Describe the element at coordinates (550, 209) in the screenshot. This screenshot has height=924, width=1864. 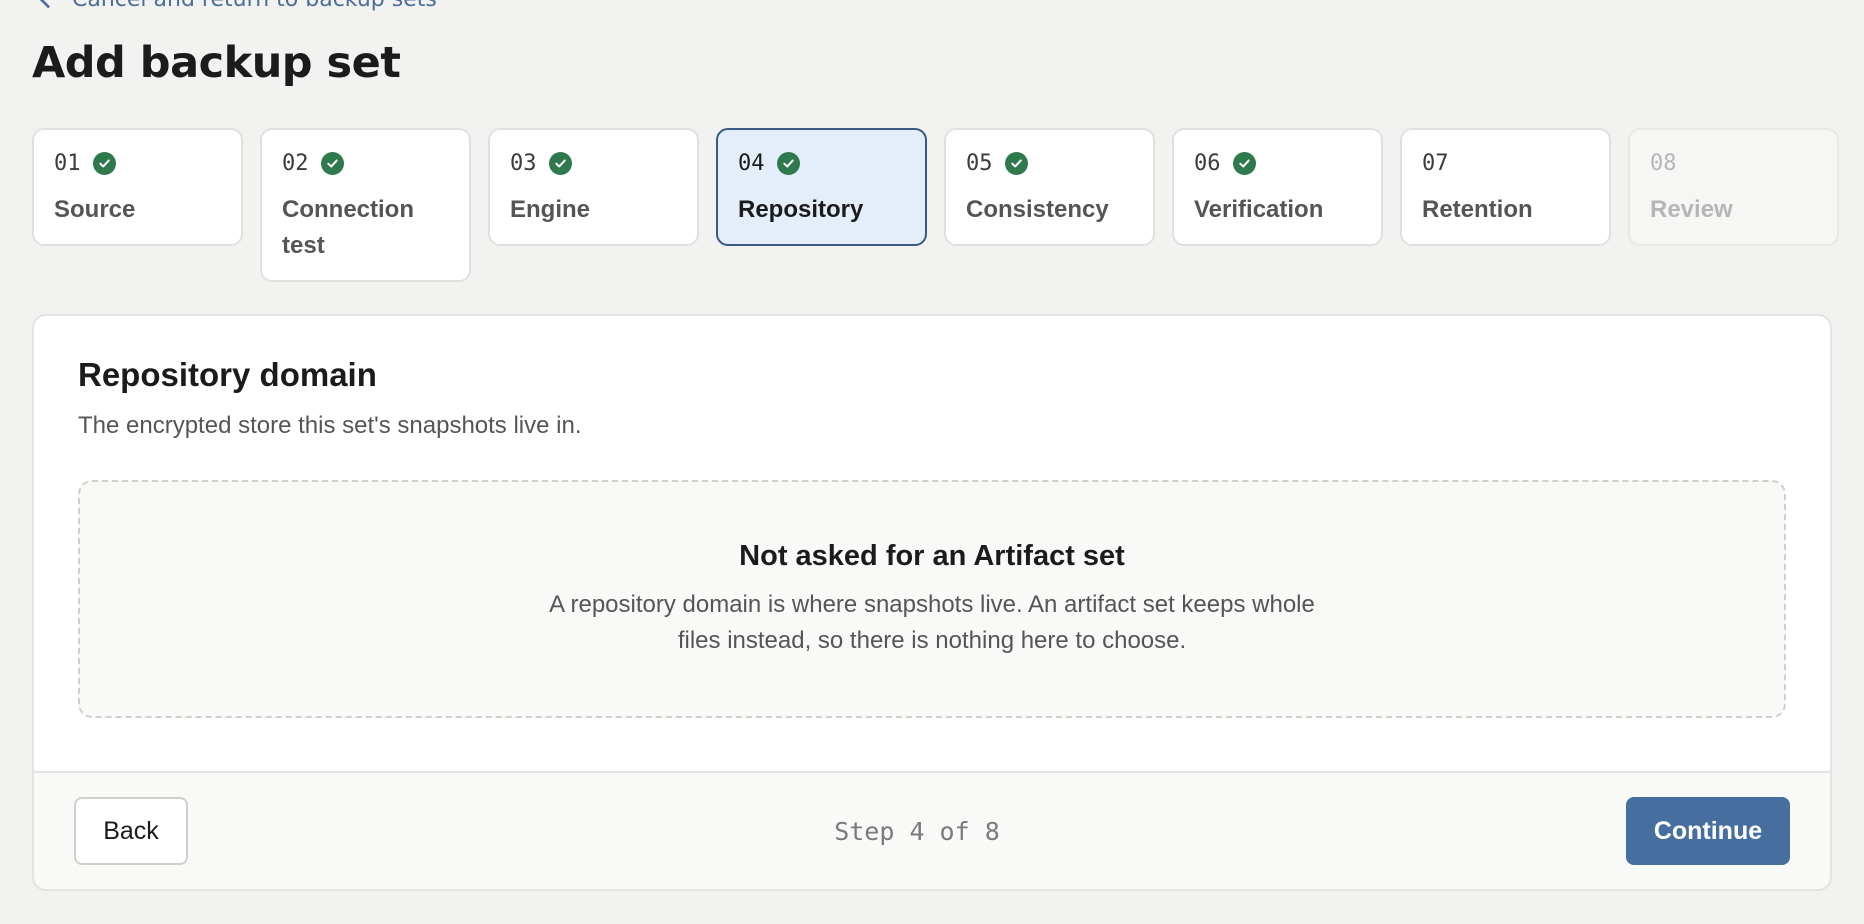
I see `step-label: Engine` at that location.